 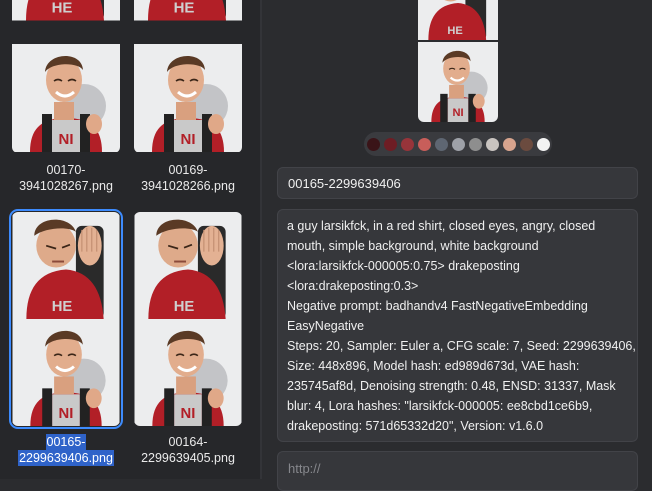 I want to click on caption-line1: 00169-, so click(x=188, y=170).